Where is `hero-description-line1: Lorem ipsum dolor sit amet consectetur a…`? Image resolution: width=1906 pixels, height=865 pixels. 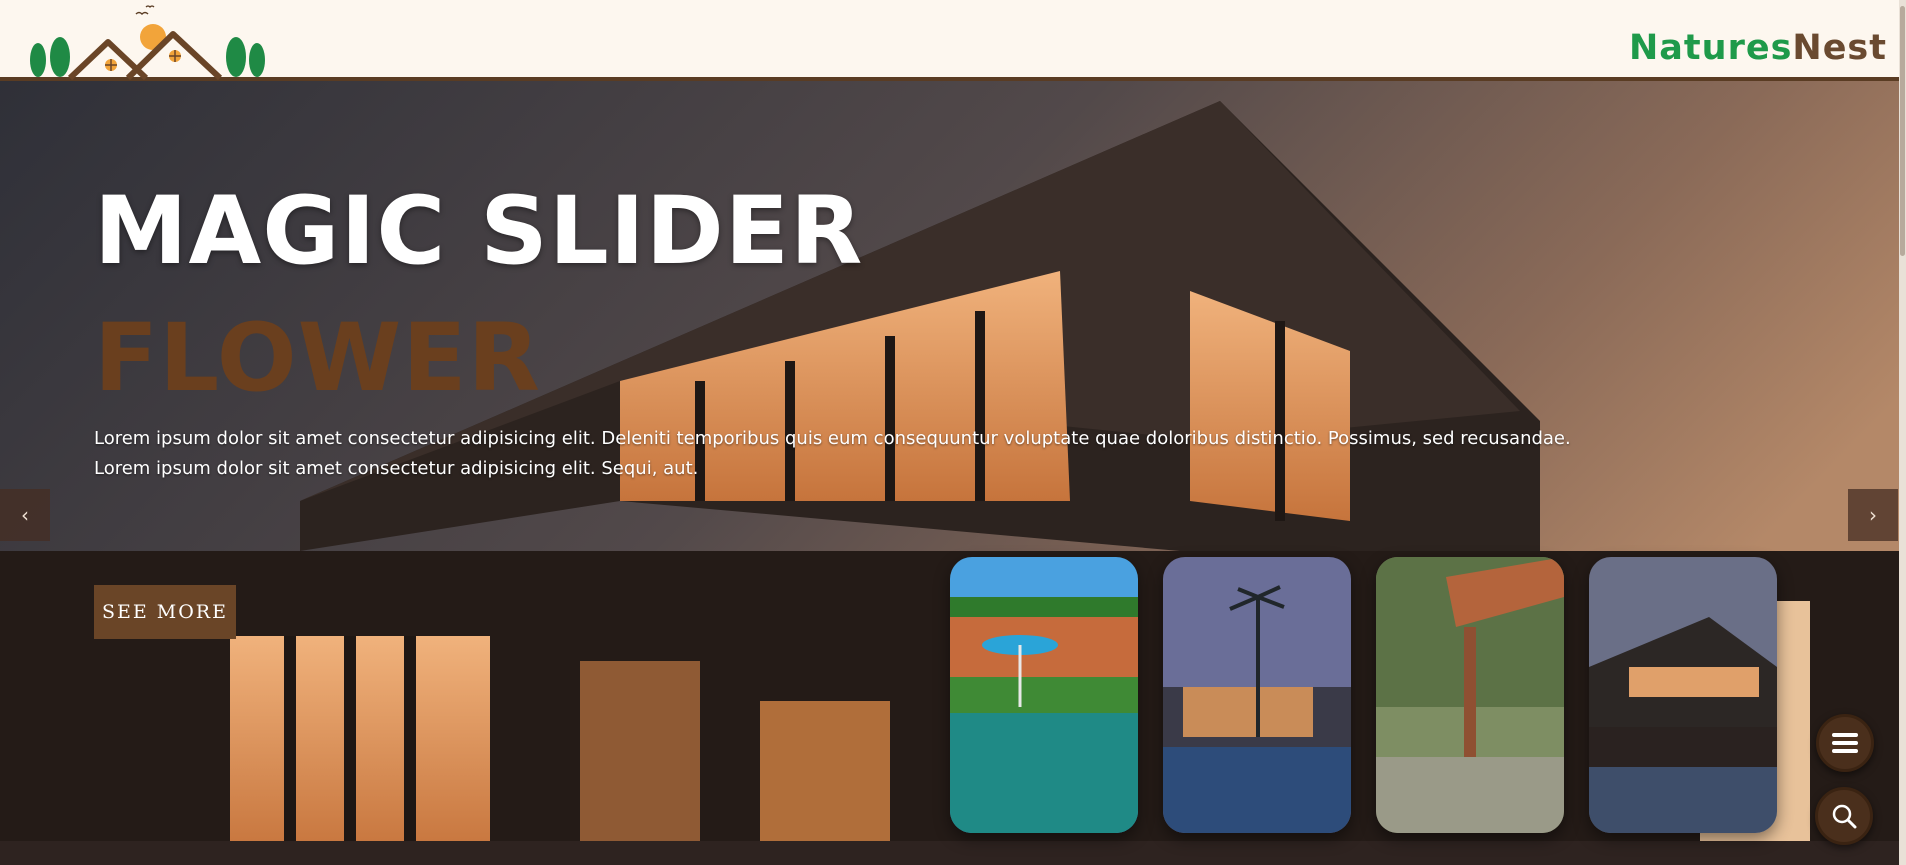 hero-description-line1: Lorem ipsum dolor sit amet consectetur a… is located at coordinates (832, 438).